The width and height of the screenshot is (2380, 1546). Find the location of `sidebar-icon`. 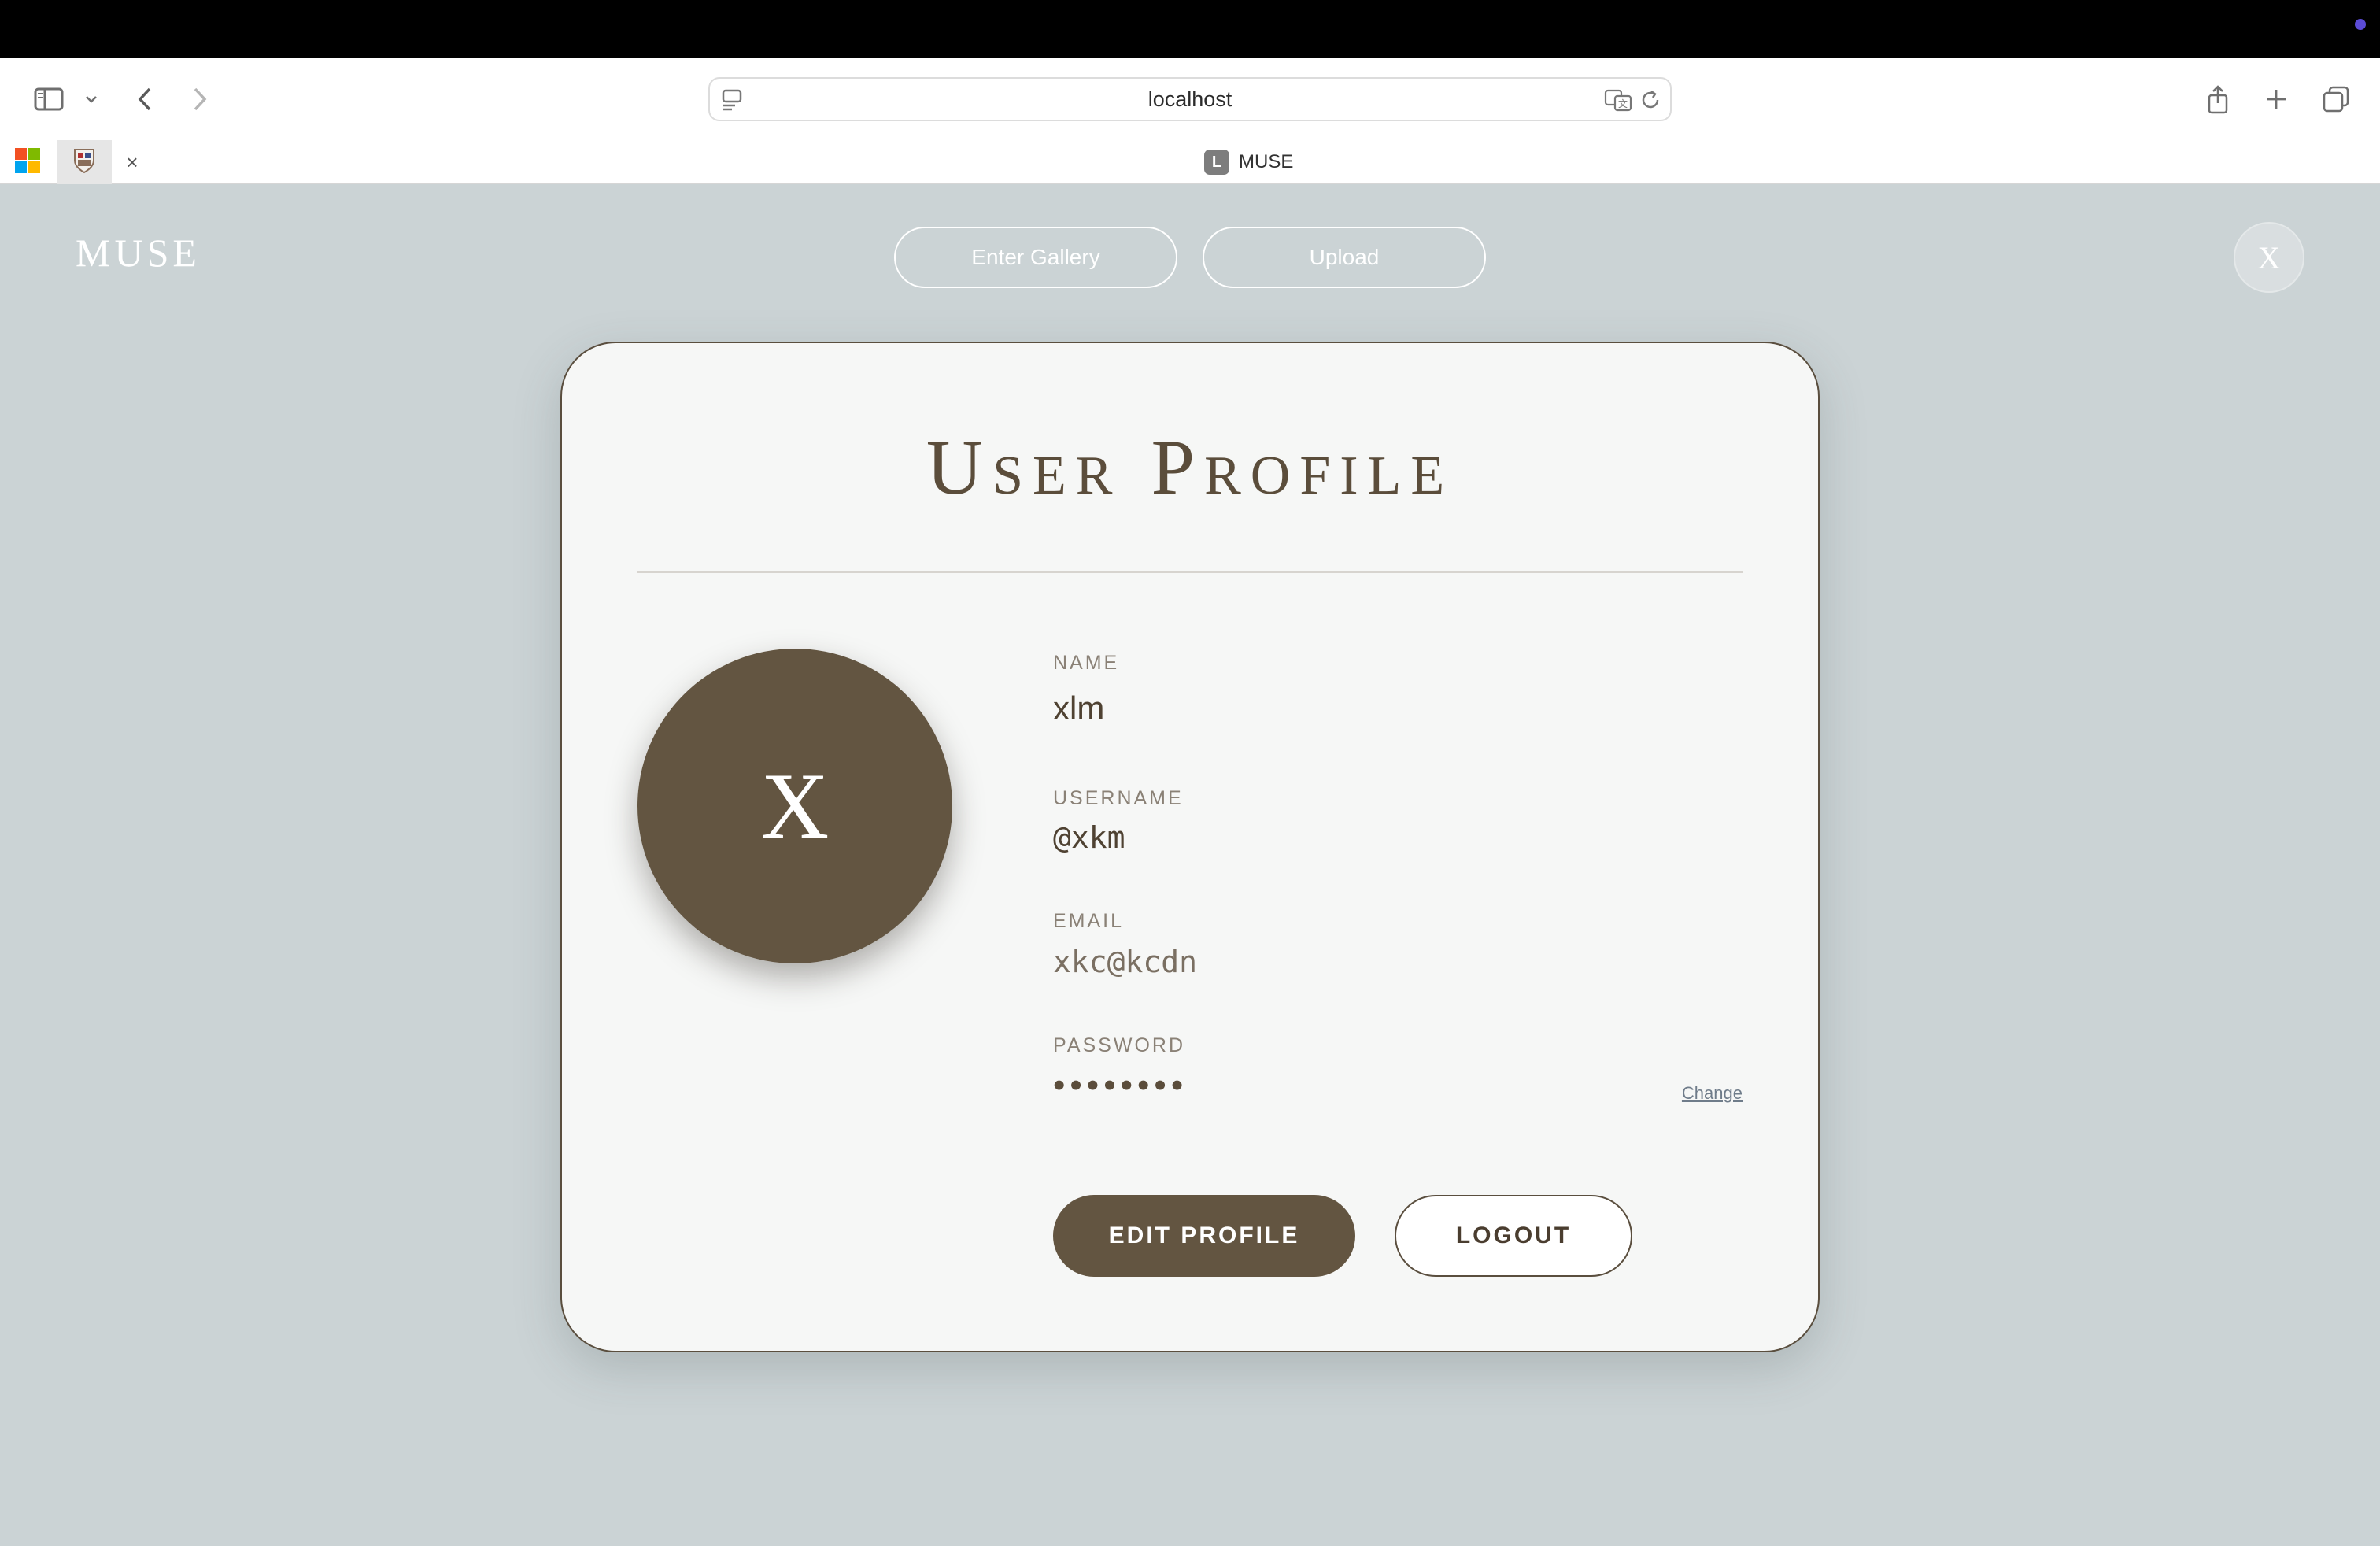

sidebar-icon is located at coordinates (49, 99).